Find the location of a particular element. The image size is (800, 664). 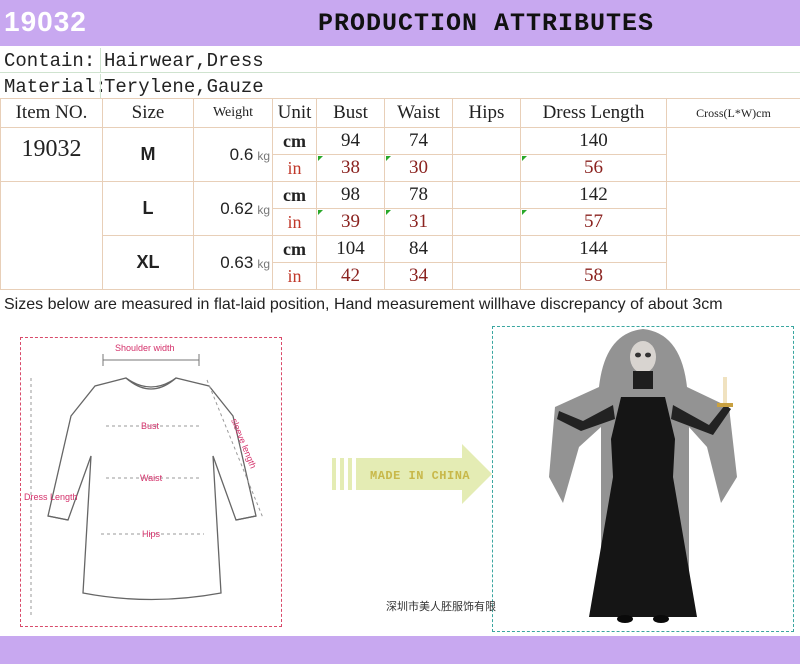

waist-cm: 84 is located at coordinates (418, 249).